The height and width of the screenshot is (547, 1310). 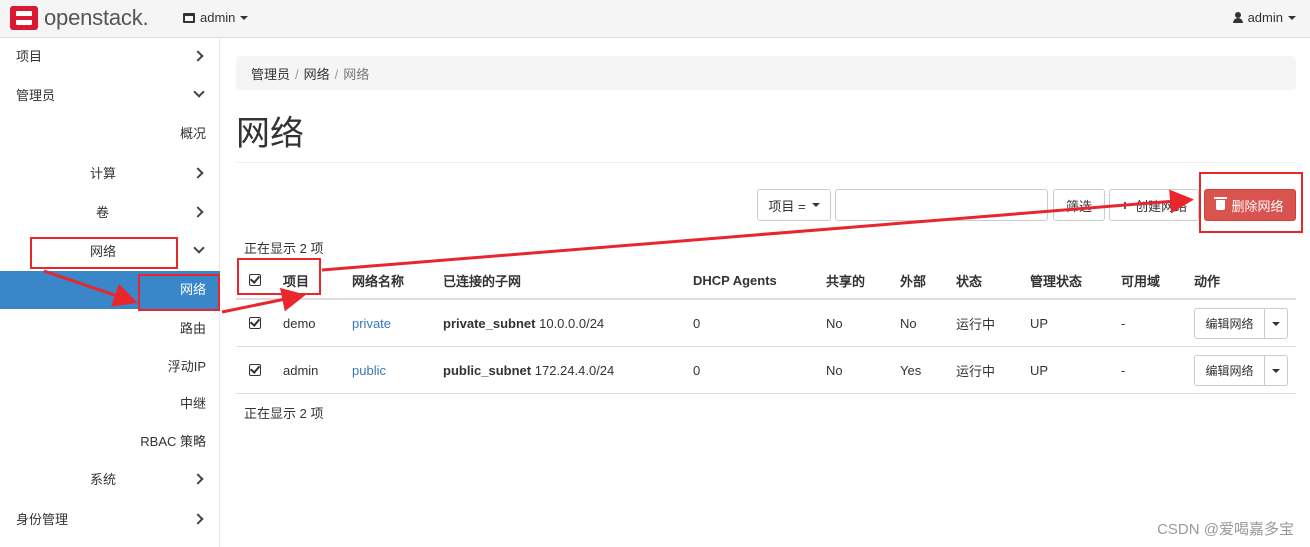 I want to click on annotation-box-select-all, so click(x=279, y=276).